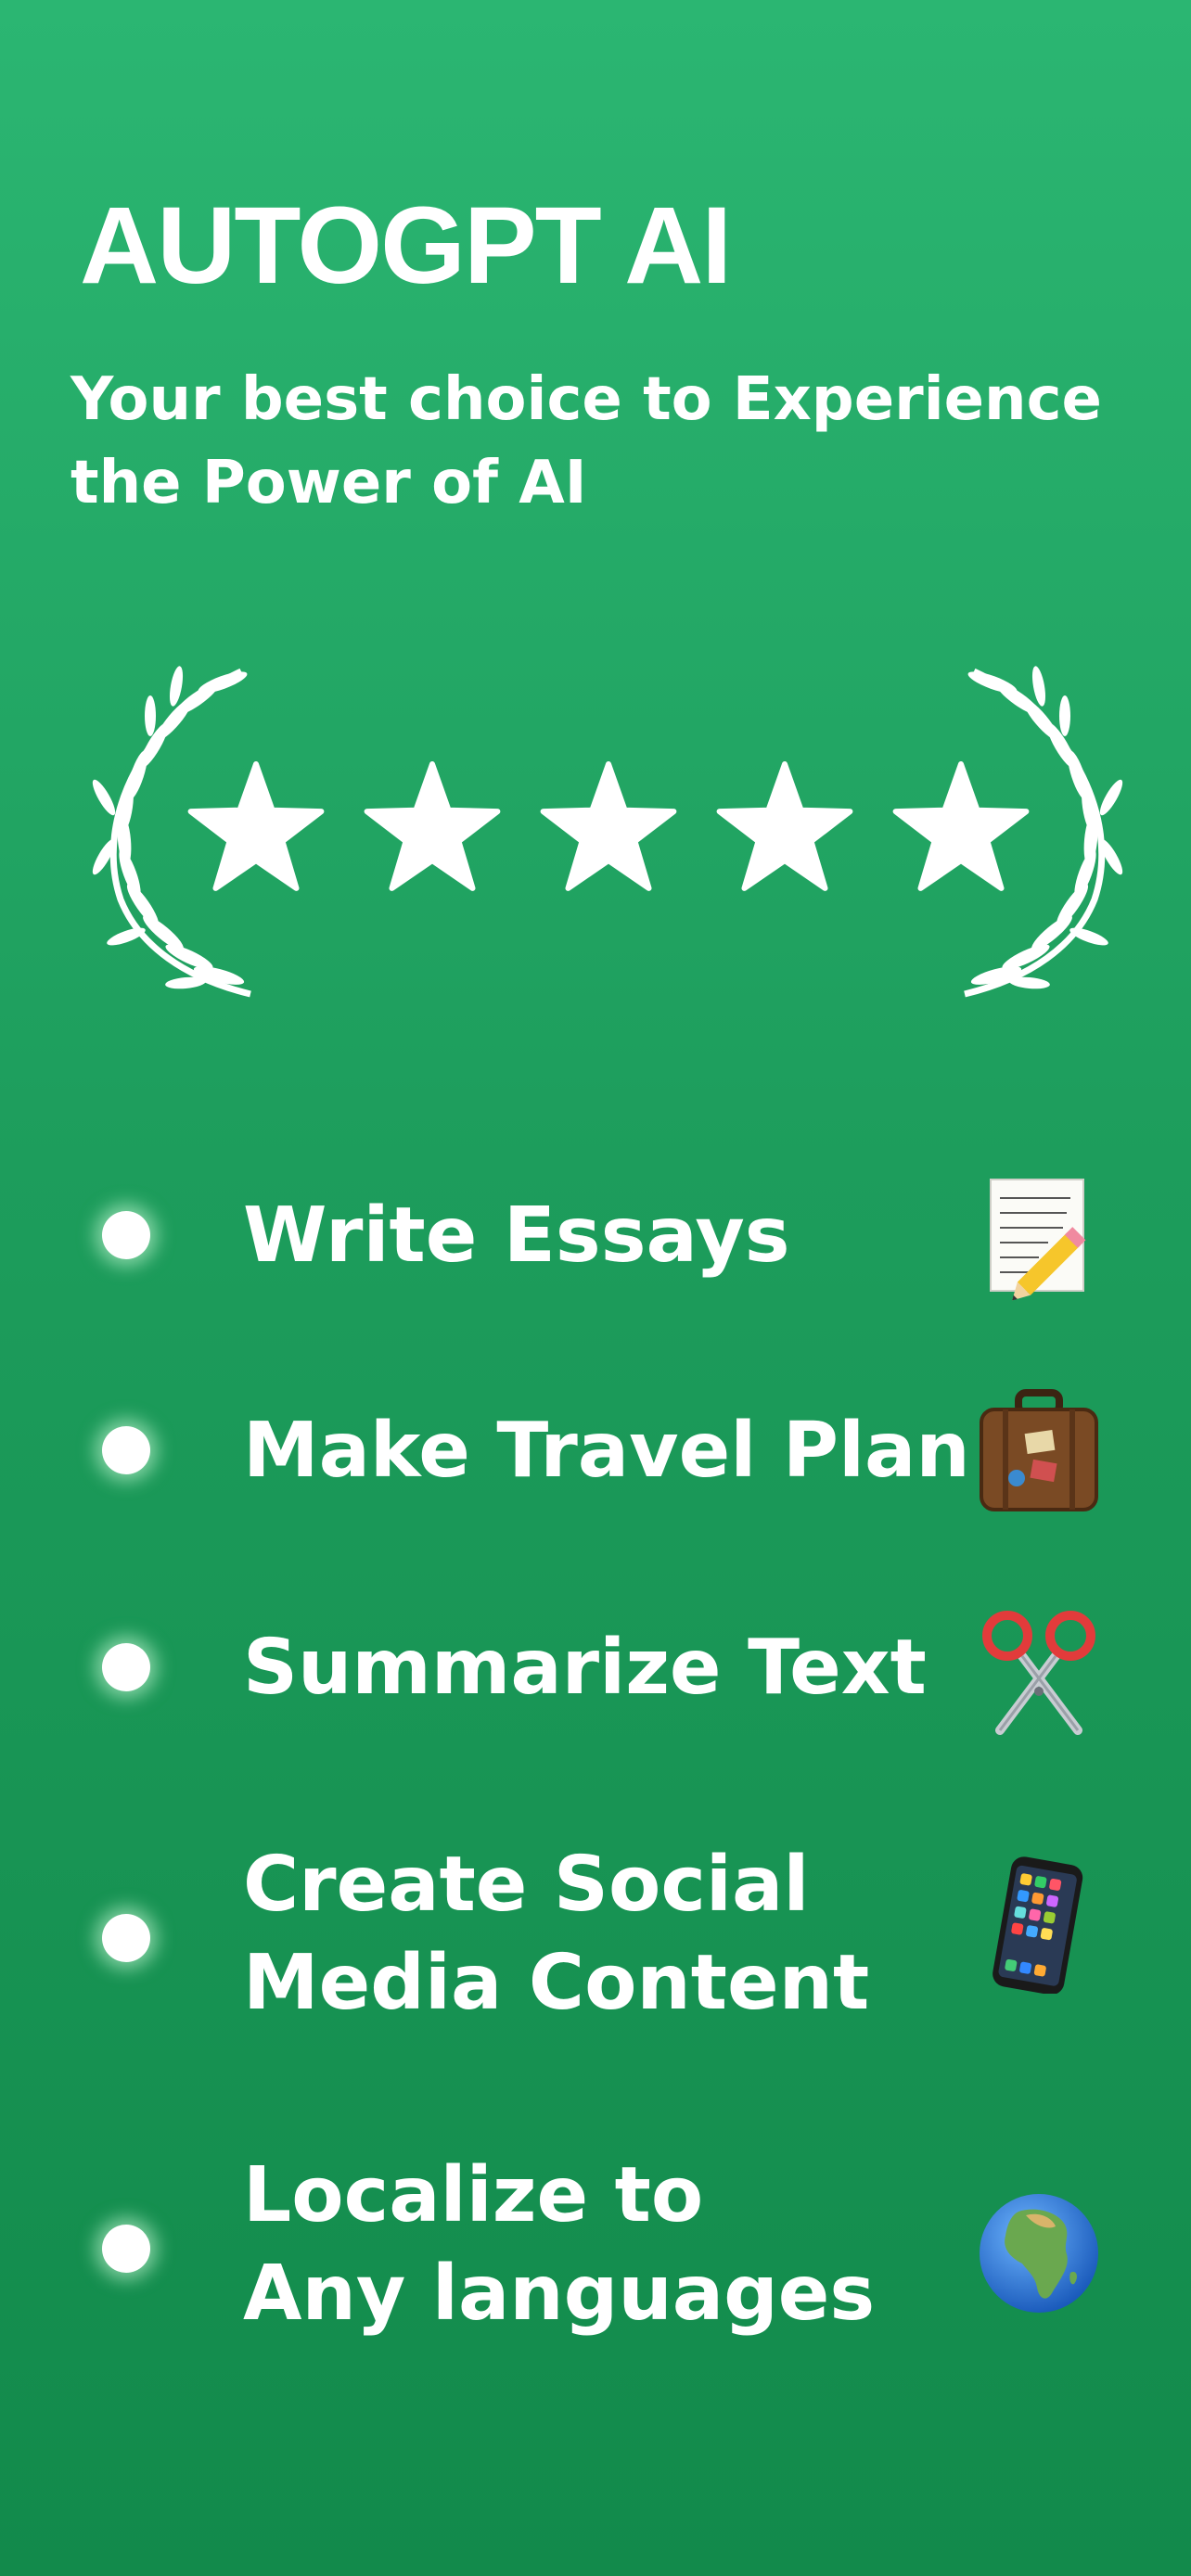 Image resolution: width=1191 pixels, height=2576 pixels. What do you see at coordinates (526, 1885) in the screenshot?
I see `feature-label-line-1: Create Social` at bounding box center [526, 1885].